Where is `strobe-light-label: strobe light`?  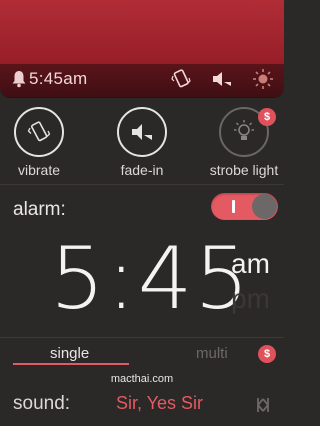 strobe-light-label: strobe light is located at coordinates (244, 170).